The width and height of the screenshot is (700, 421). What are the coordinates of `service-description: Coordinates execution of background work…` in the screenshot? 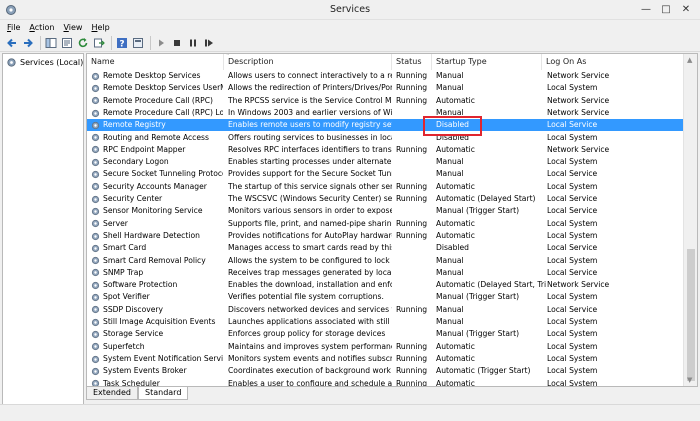 It's located at (310, 371).